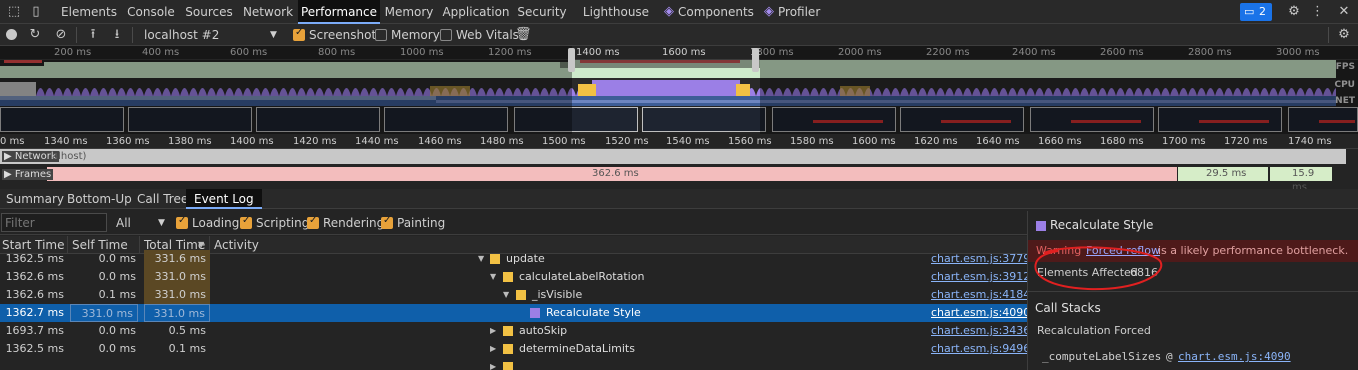  I want to click on detail-tick: 1440 ms, so click(377, 141).